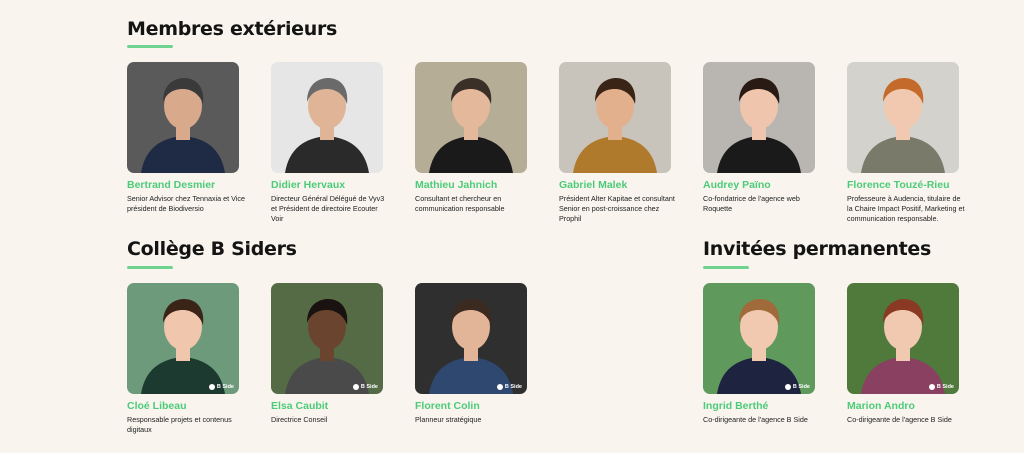  Describe the element at coordinates (179, 424) in the screenshot. I see `member-role: Responsable projets et contenus digitaux` at that location.